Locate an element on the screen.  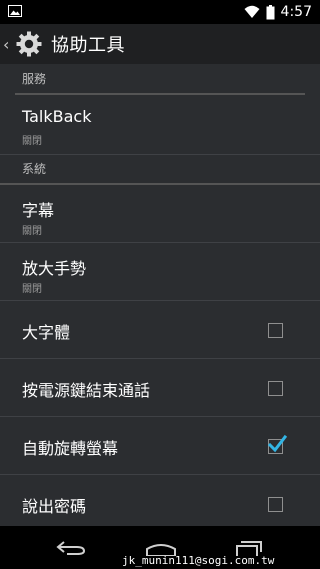
gear-icon is located at coordinates (29, 44).